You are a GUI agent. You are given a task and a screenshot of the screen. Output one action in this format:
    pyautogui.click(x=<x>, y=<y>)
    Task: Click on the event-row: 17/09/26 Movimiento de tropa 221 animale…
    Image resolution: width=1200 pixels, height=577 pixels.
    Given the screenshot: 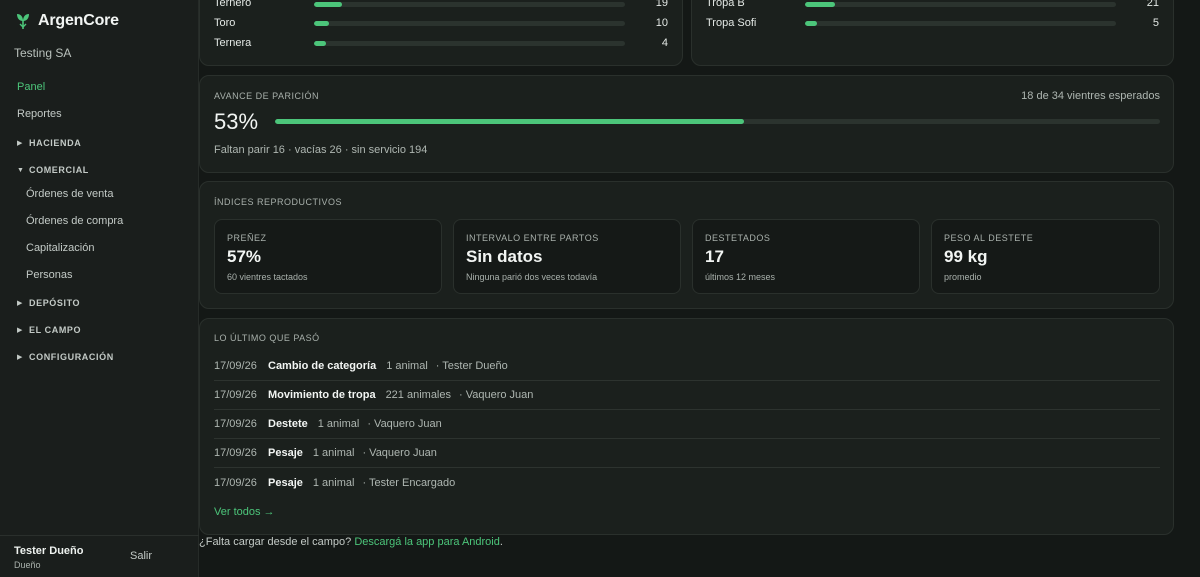 What is the action you would take?
    pyautogui.click(x=687, y=395)
    